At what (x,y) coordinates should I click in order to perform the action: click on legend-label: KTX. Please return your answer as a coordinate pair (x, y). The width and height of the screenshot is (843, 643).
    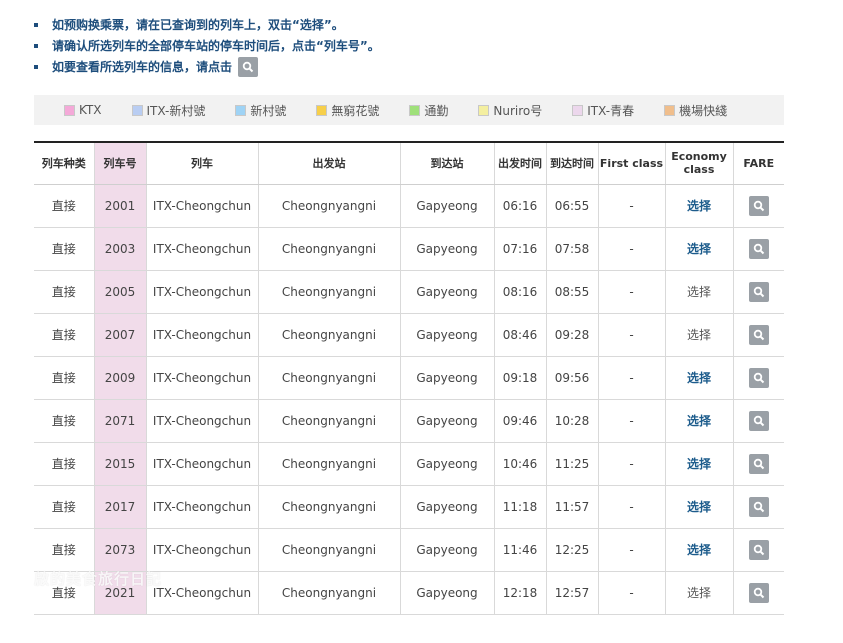
    Looking at the image, I should click on (90, 110).